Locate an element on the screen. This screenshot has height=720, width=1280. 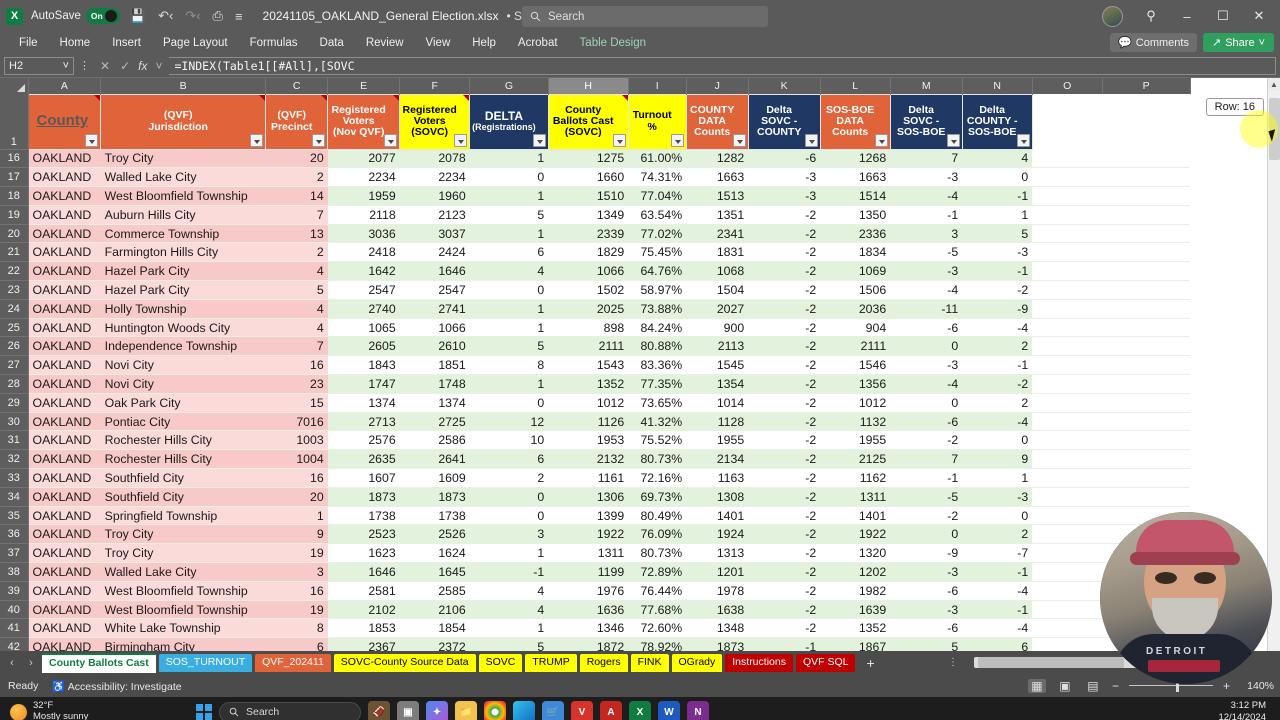
cell-county_counts: 1163 is located at coordinates (717, 478).